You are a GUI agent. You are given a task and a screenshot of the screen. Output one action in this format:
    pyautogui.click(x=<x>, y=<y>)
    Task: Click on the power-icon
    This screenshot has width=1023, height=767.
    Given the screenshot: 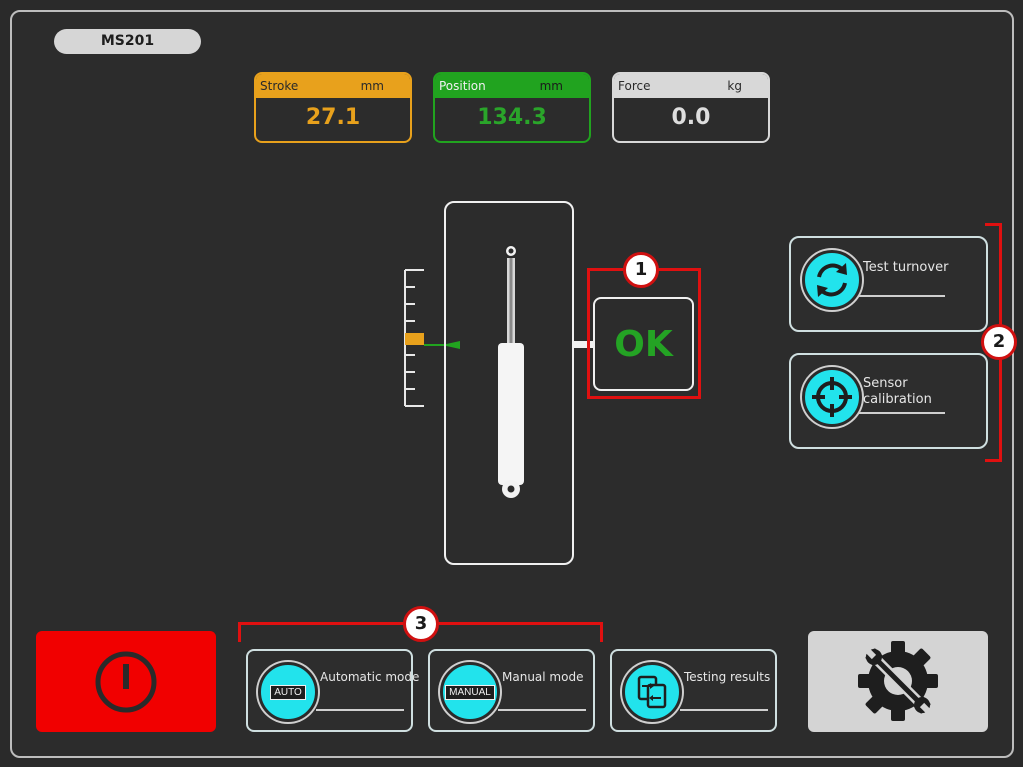 What is the action you would take?
    pyautogui.click(x=126, y=682)
    